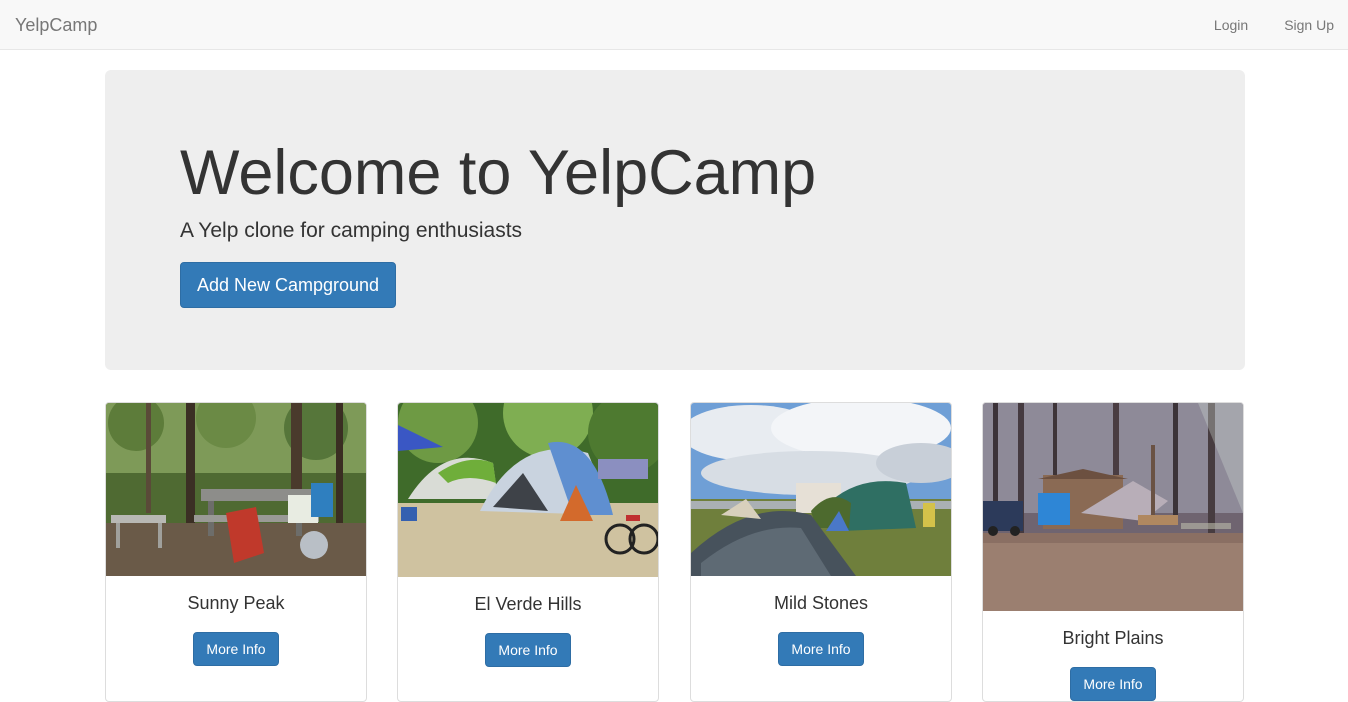 The height and width of the screenshot is (702, 1348). I want to click on campground-card: Mild Stones More Info, so click(821, 552).